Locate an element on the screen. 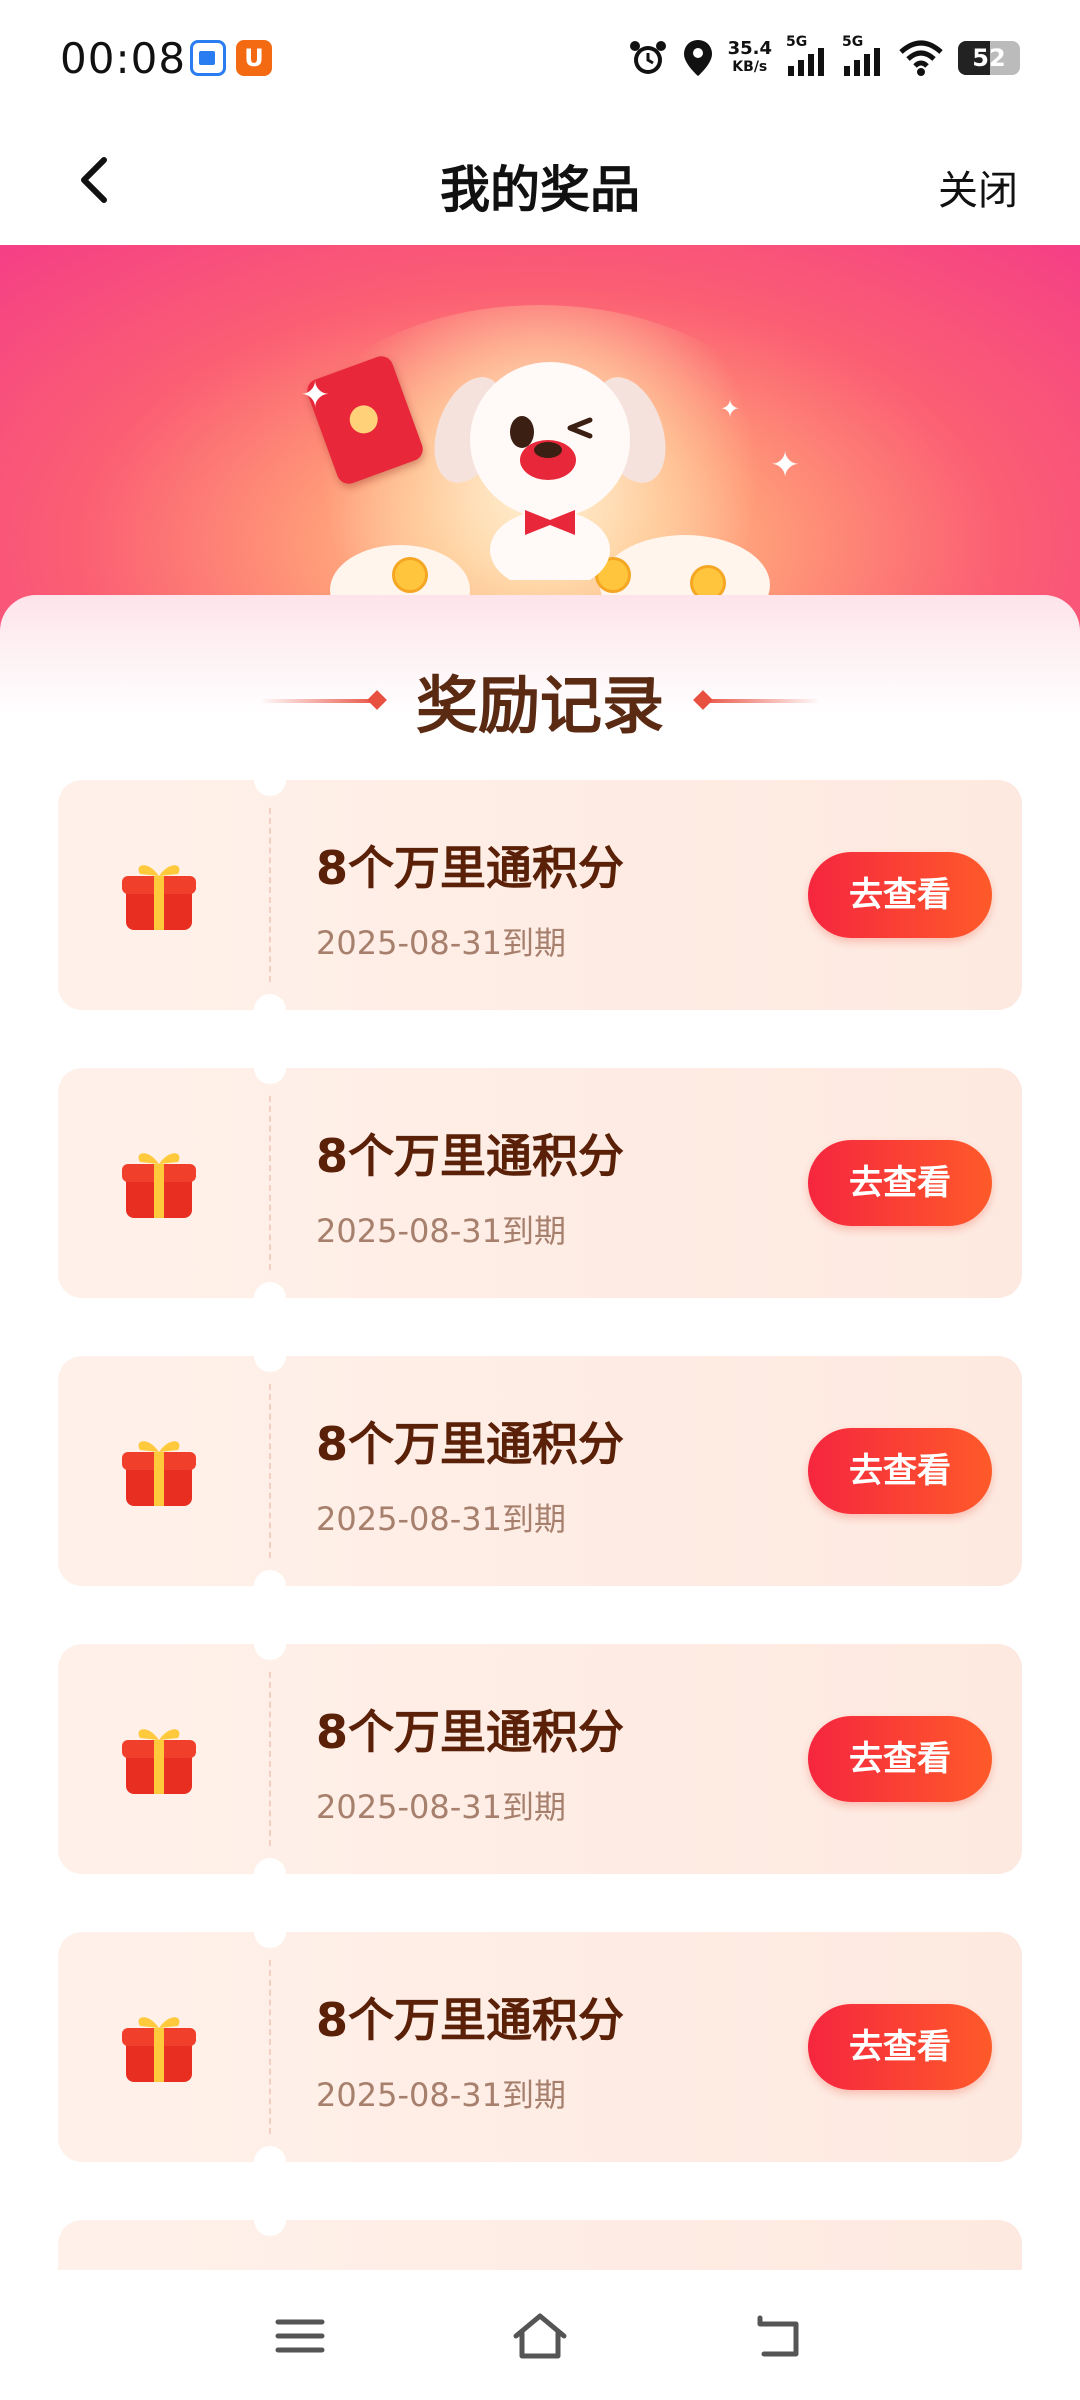 The height and width of the screenshot is (2400, 1080). nav-header: 我的奖品 关闭 is located at coordinates (540, 182).